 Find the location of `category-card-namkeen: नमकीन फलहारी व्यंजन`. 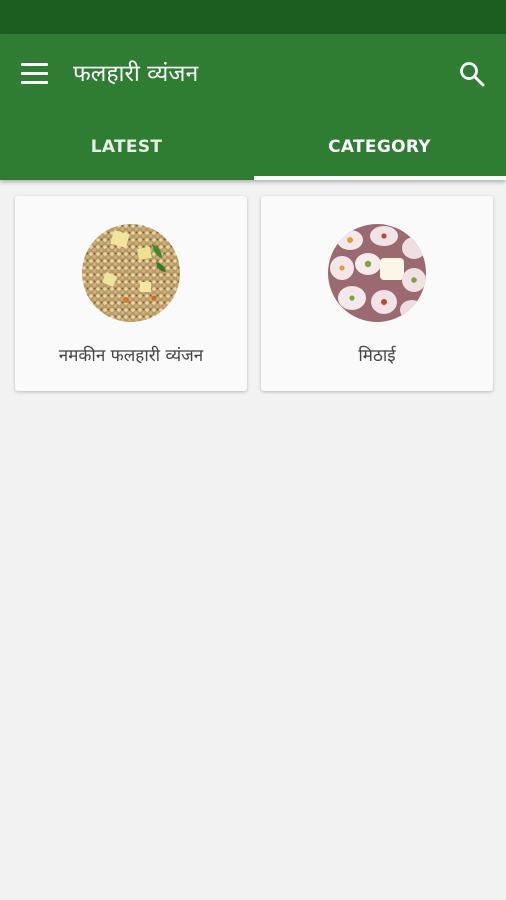

category-card-namkeen: नमकीन फलहारी व्यंजन is located at coordinates (131, 293).